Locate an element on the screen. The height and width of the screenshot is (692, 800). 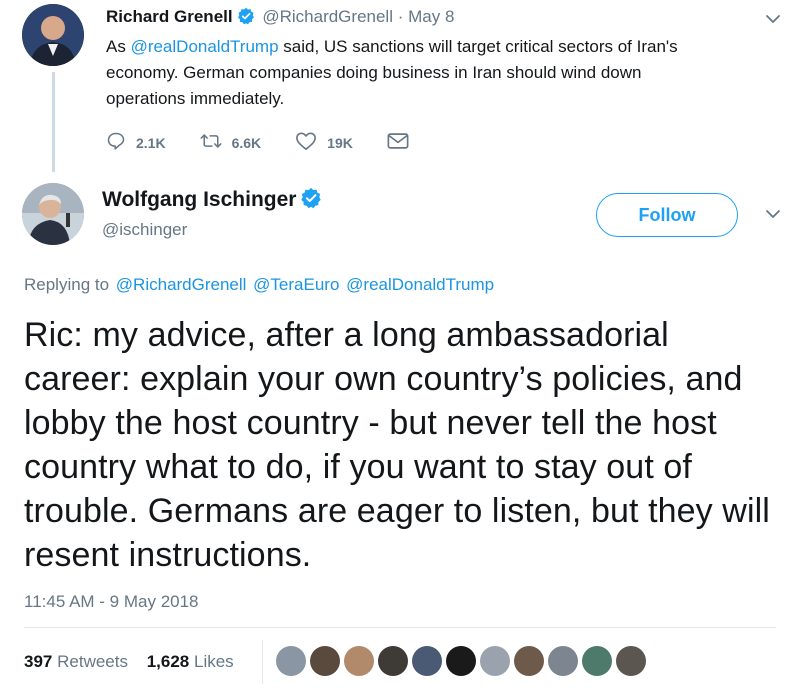
likes-label: Likes is located at coordinates (214, 661).